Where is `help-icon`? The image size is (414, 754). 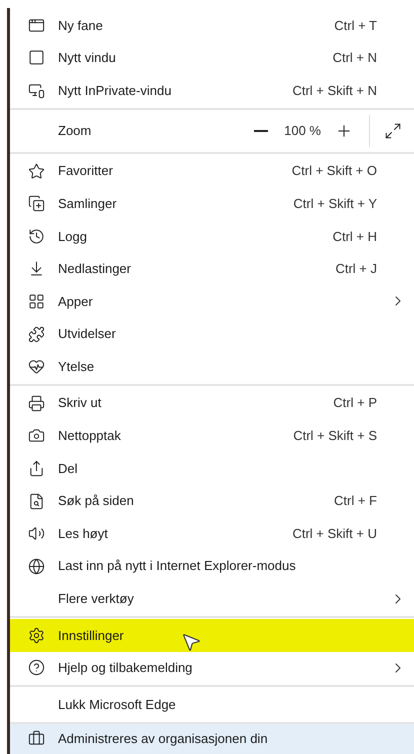 help-icon is located at coordinates (36, 667).